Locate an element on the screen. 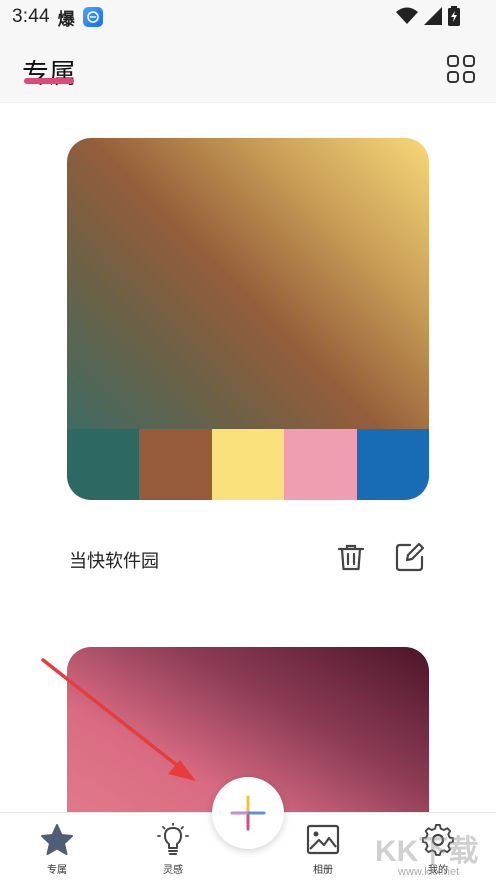 The width and height of the screenshot is (496, 882). status-time: 3:44 is located at coordinates (31, 16).